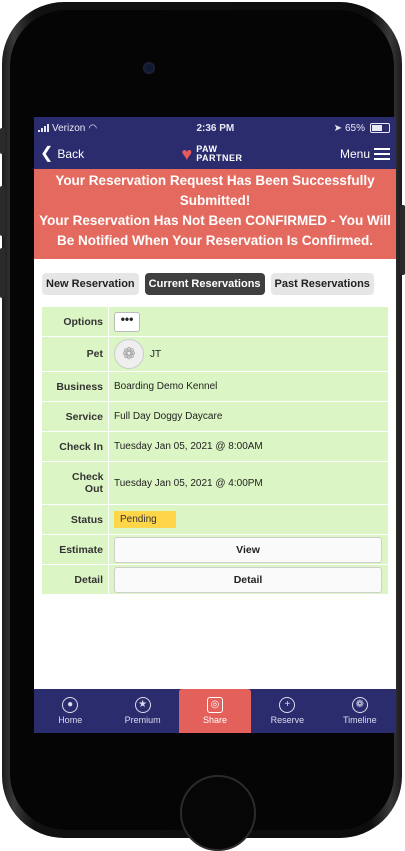 This screenshot has width=405, height=851. I want to click on menu-label: Menu, so click(354, 154).